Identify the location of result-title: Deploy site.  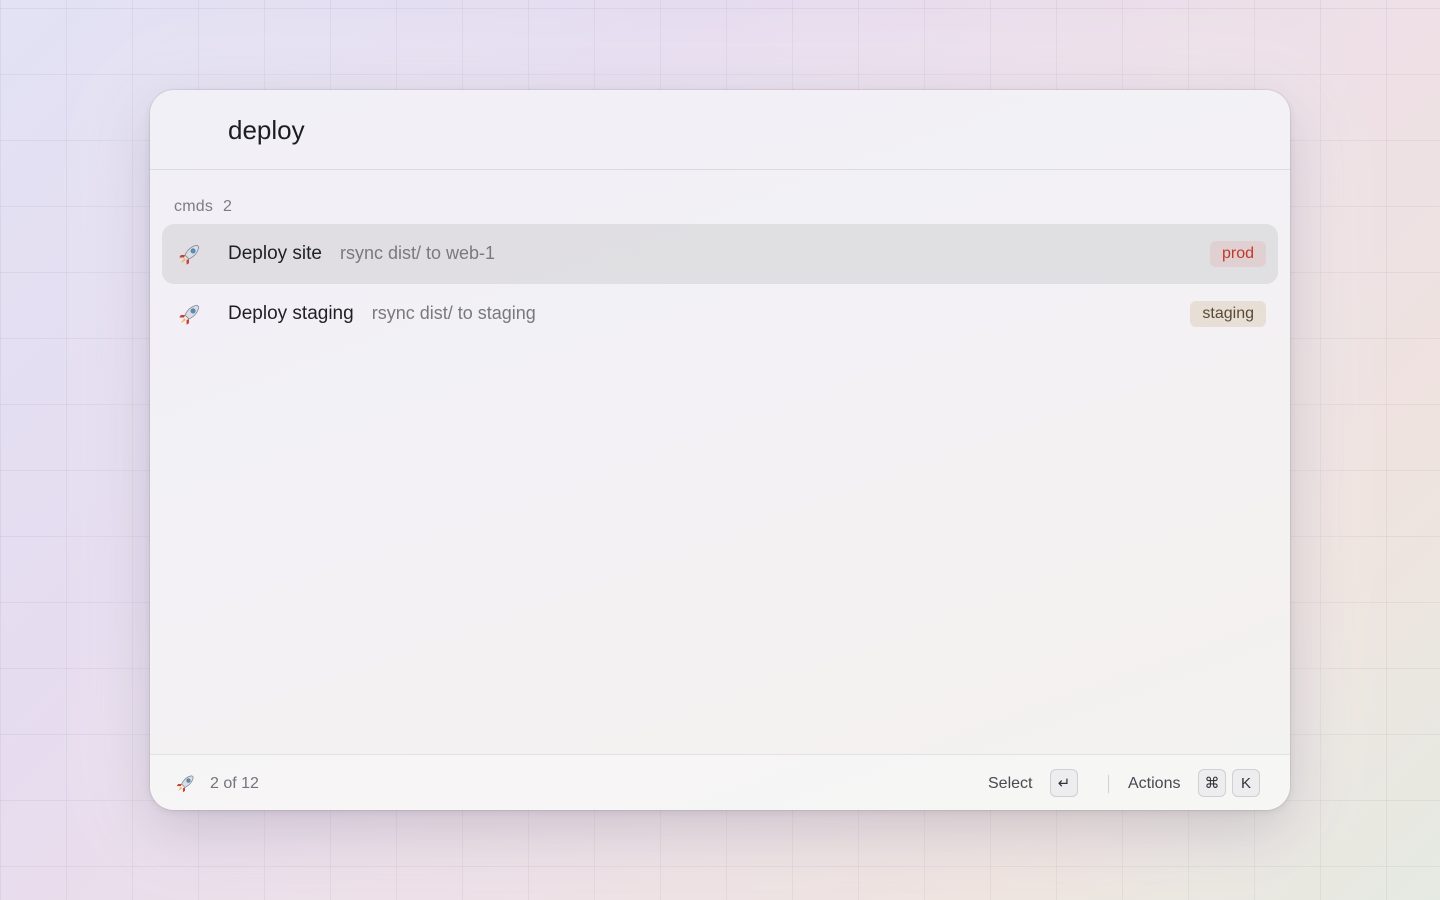
(275, 253).